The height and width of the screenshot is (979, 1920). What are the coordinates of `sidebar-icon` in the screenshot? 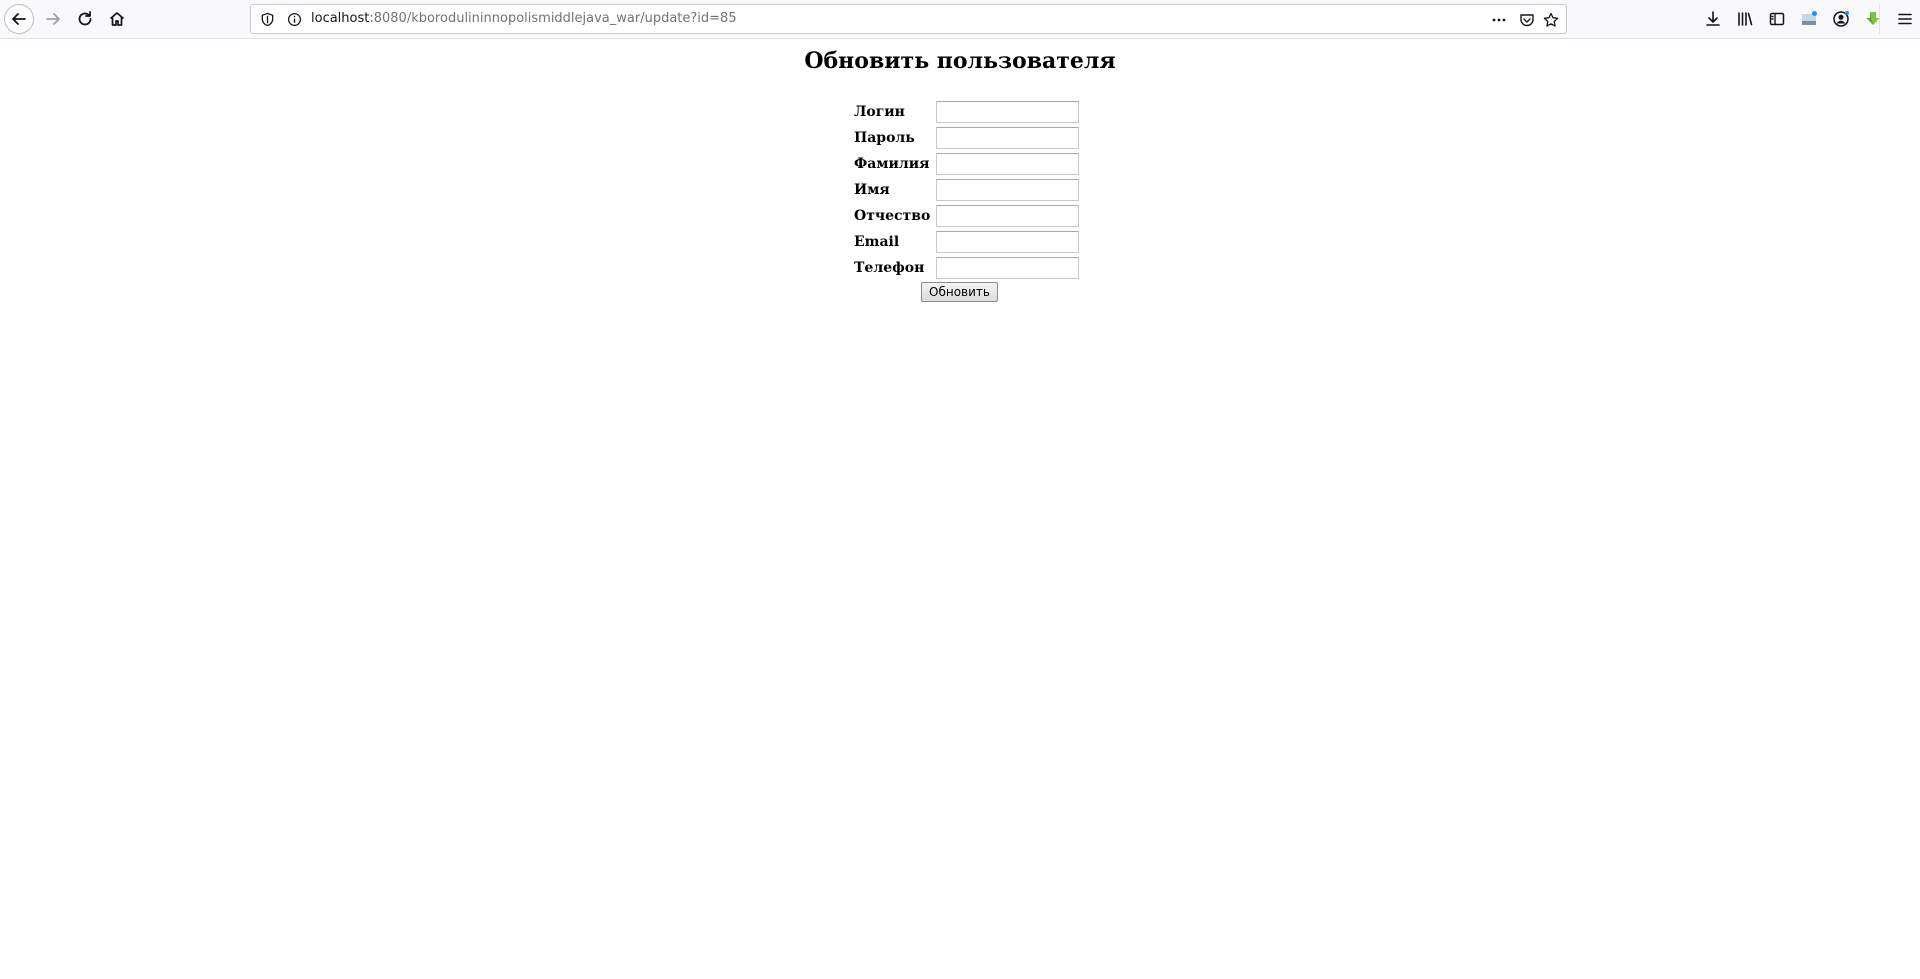 It's located at (1777, 19).